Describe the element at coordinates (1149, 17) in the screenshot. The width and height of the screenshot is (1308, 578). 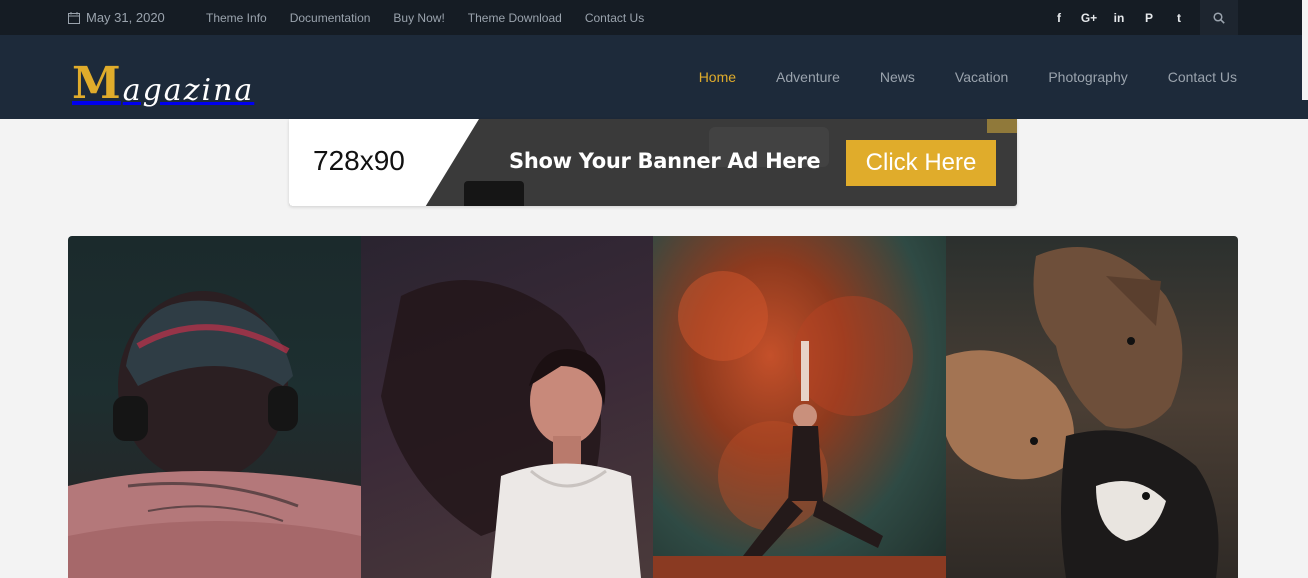
I see `pinterest-icon: P` at that location.